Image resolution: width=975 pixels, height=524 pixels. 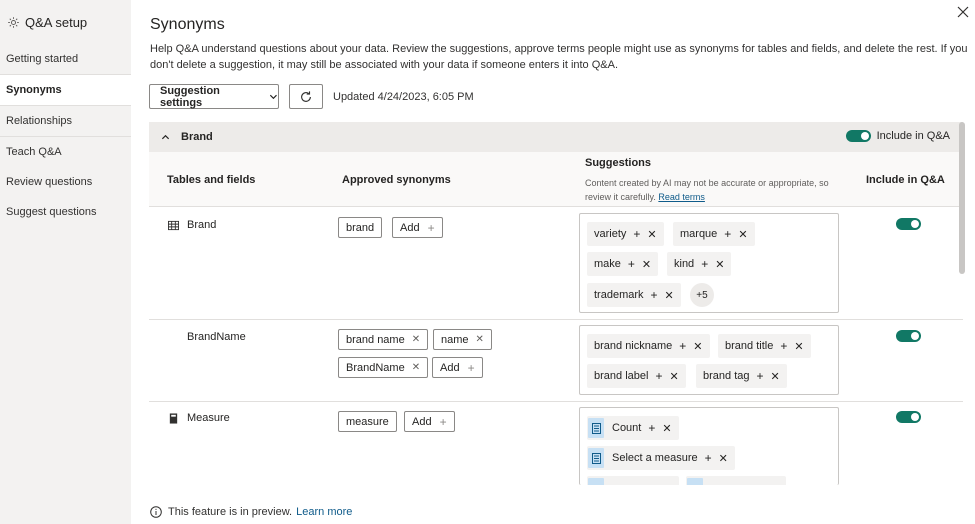 I want to click on calculator-icon, so click(x=173, y=418).